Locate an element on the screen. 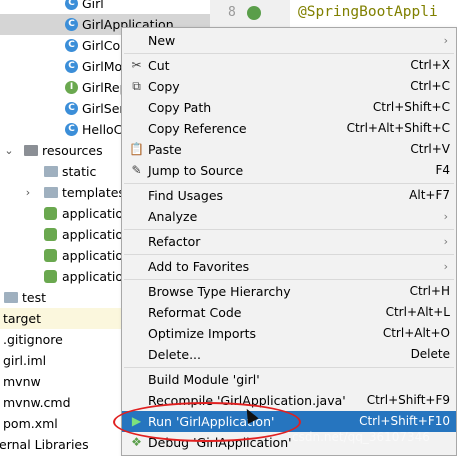  menu-item-shortcut: Delete is located at coordinates (430, 354).